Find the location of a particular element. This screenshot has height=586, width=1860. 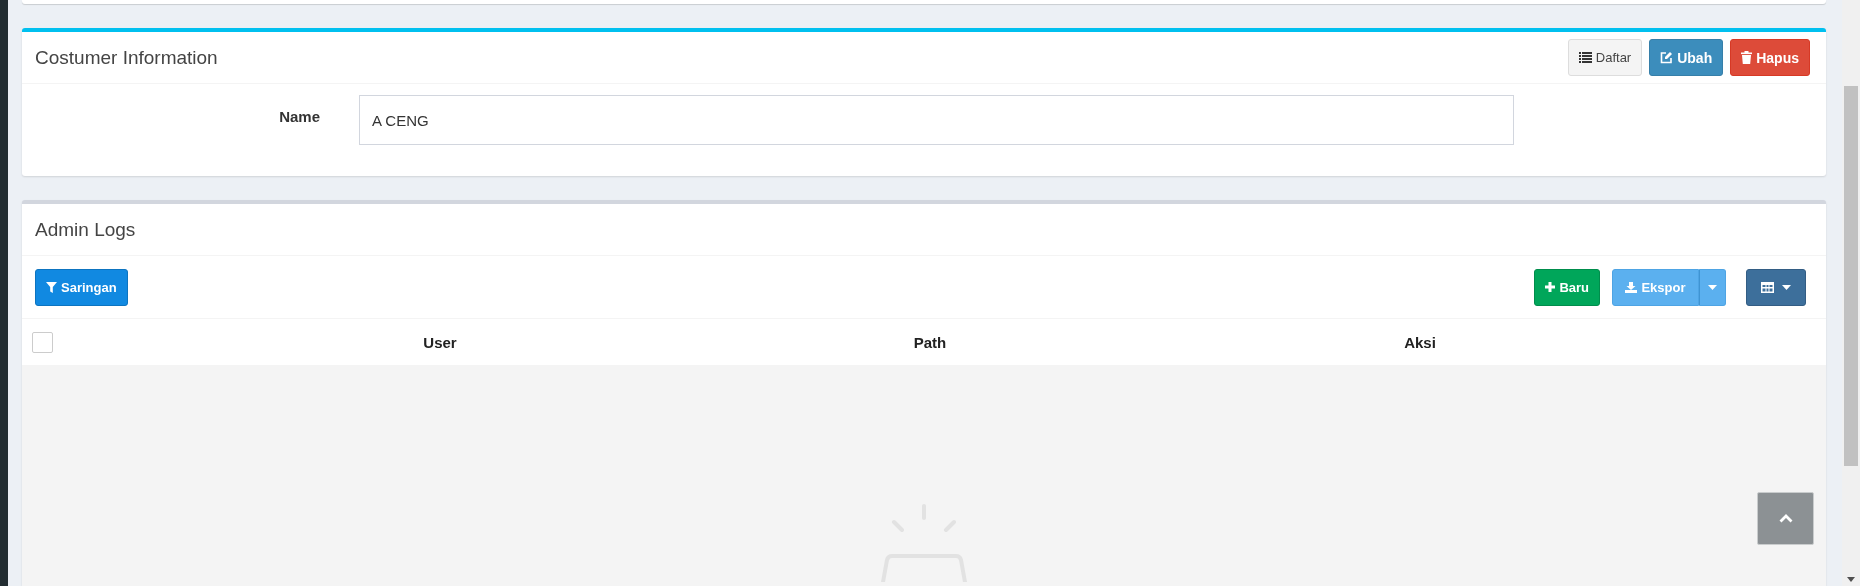

list-icon is located at coordinates (1585, 57).